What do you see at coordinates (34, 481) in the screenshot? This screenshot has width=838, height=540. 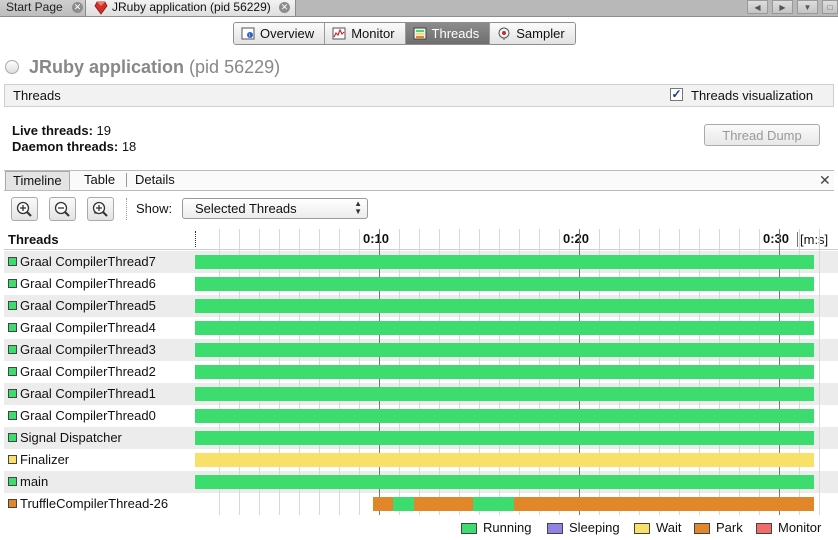 I see `thread-name: main` at bounding box center [34, 481].